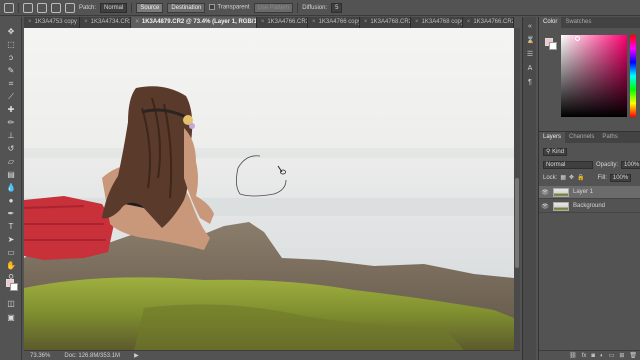  I want to click on new-layer-icon: ⊞, so click(621, 355).